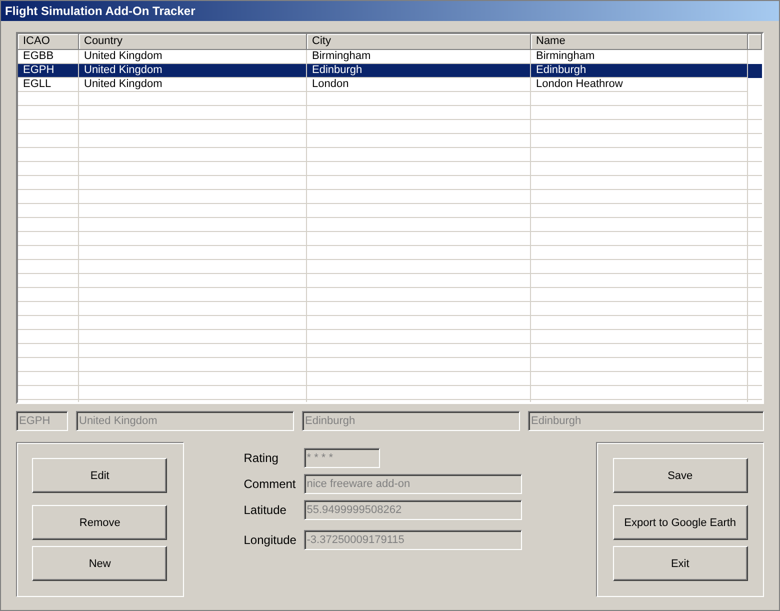 This screenshot has height=611, width=780. Describe the element at coordinates (639, 42) in the screenshot. I see `column-header: Name` at that location.